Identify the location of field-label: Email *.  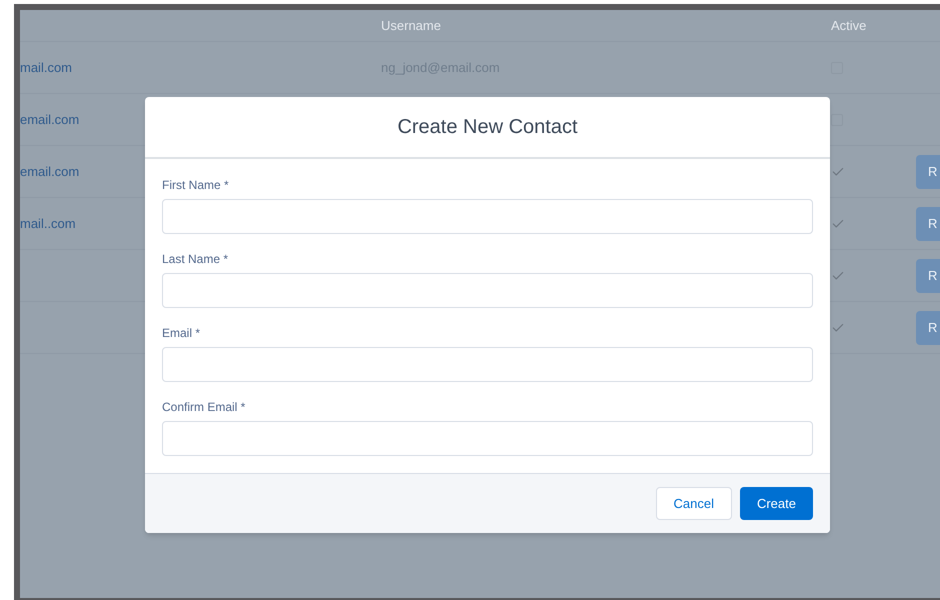
(181, 333).